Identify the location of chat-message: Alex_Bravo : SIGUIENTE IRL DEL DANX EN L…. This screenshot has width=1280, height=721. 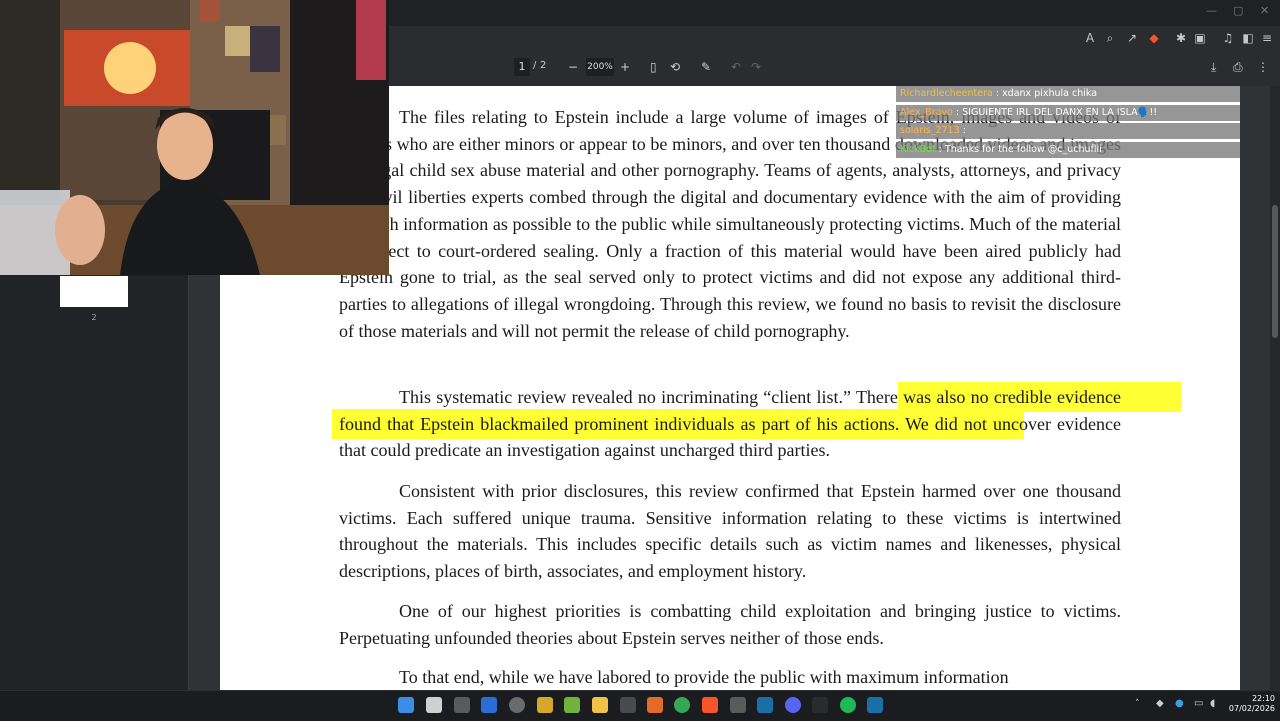
(1068, 113).